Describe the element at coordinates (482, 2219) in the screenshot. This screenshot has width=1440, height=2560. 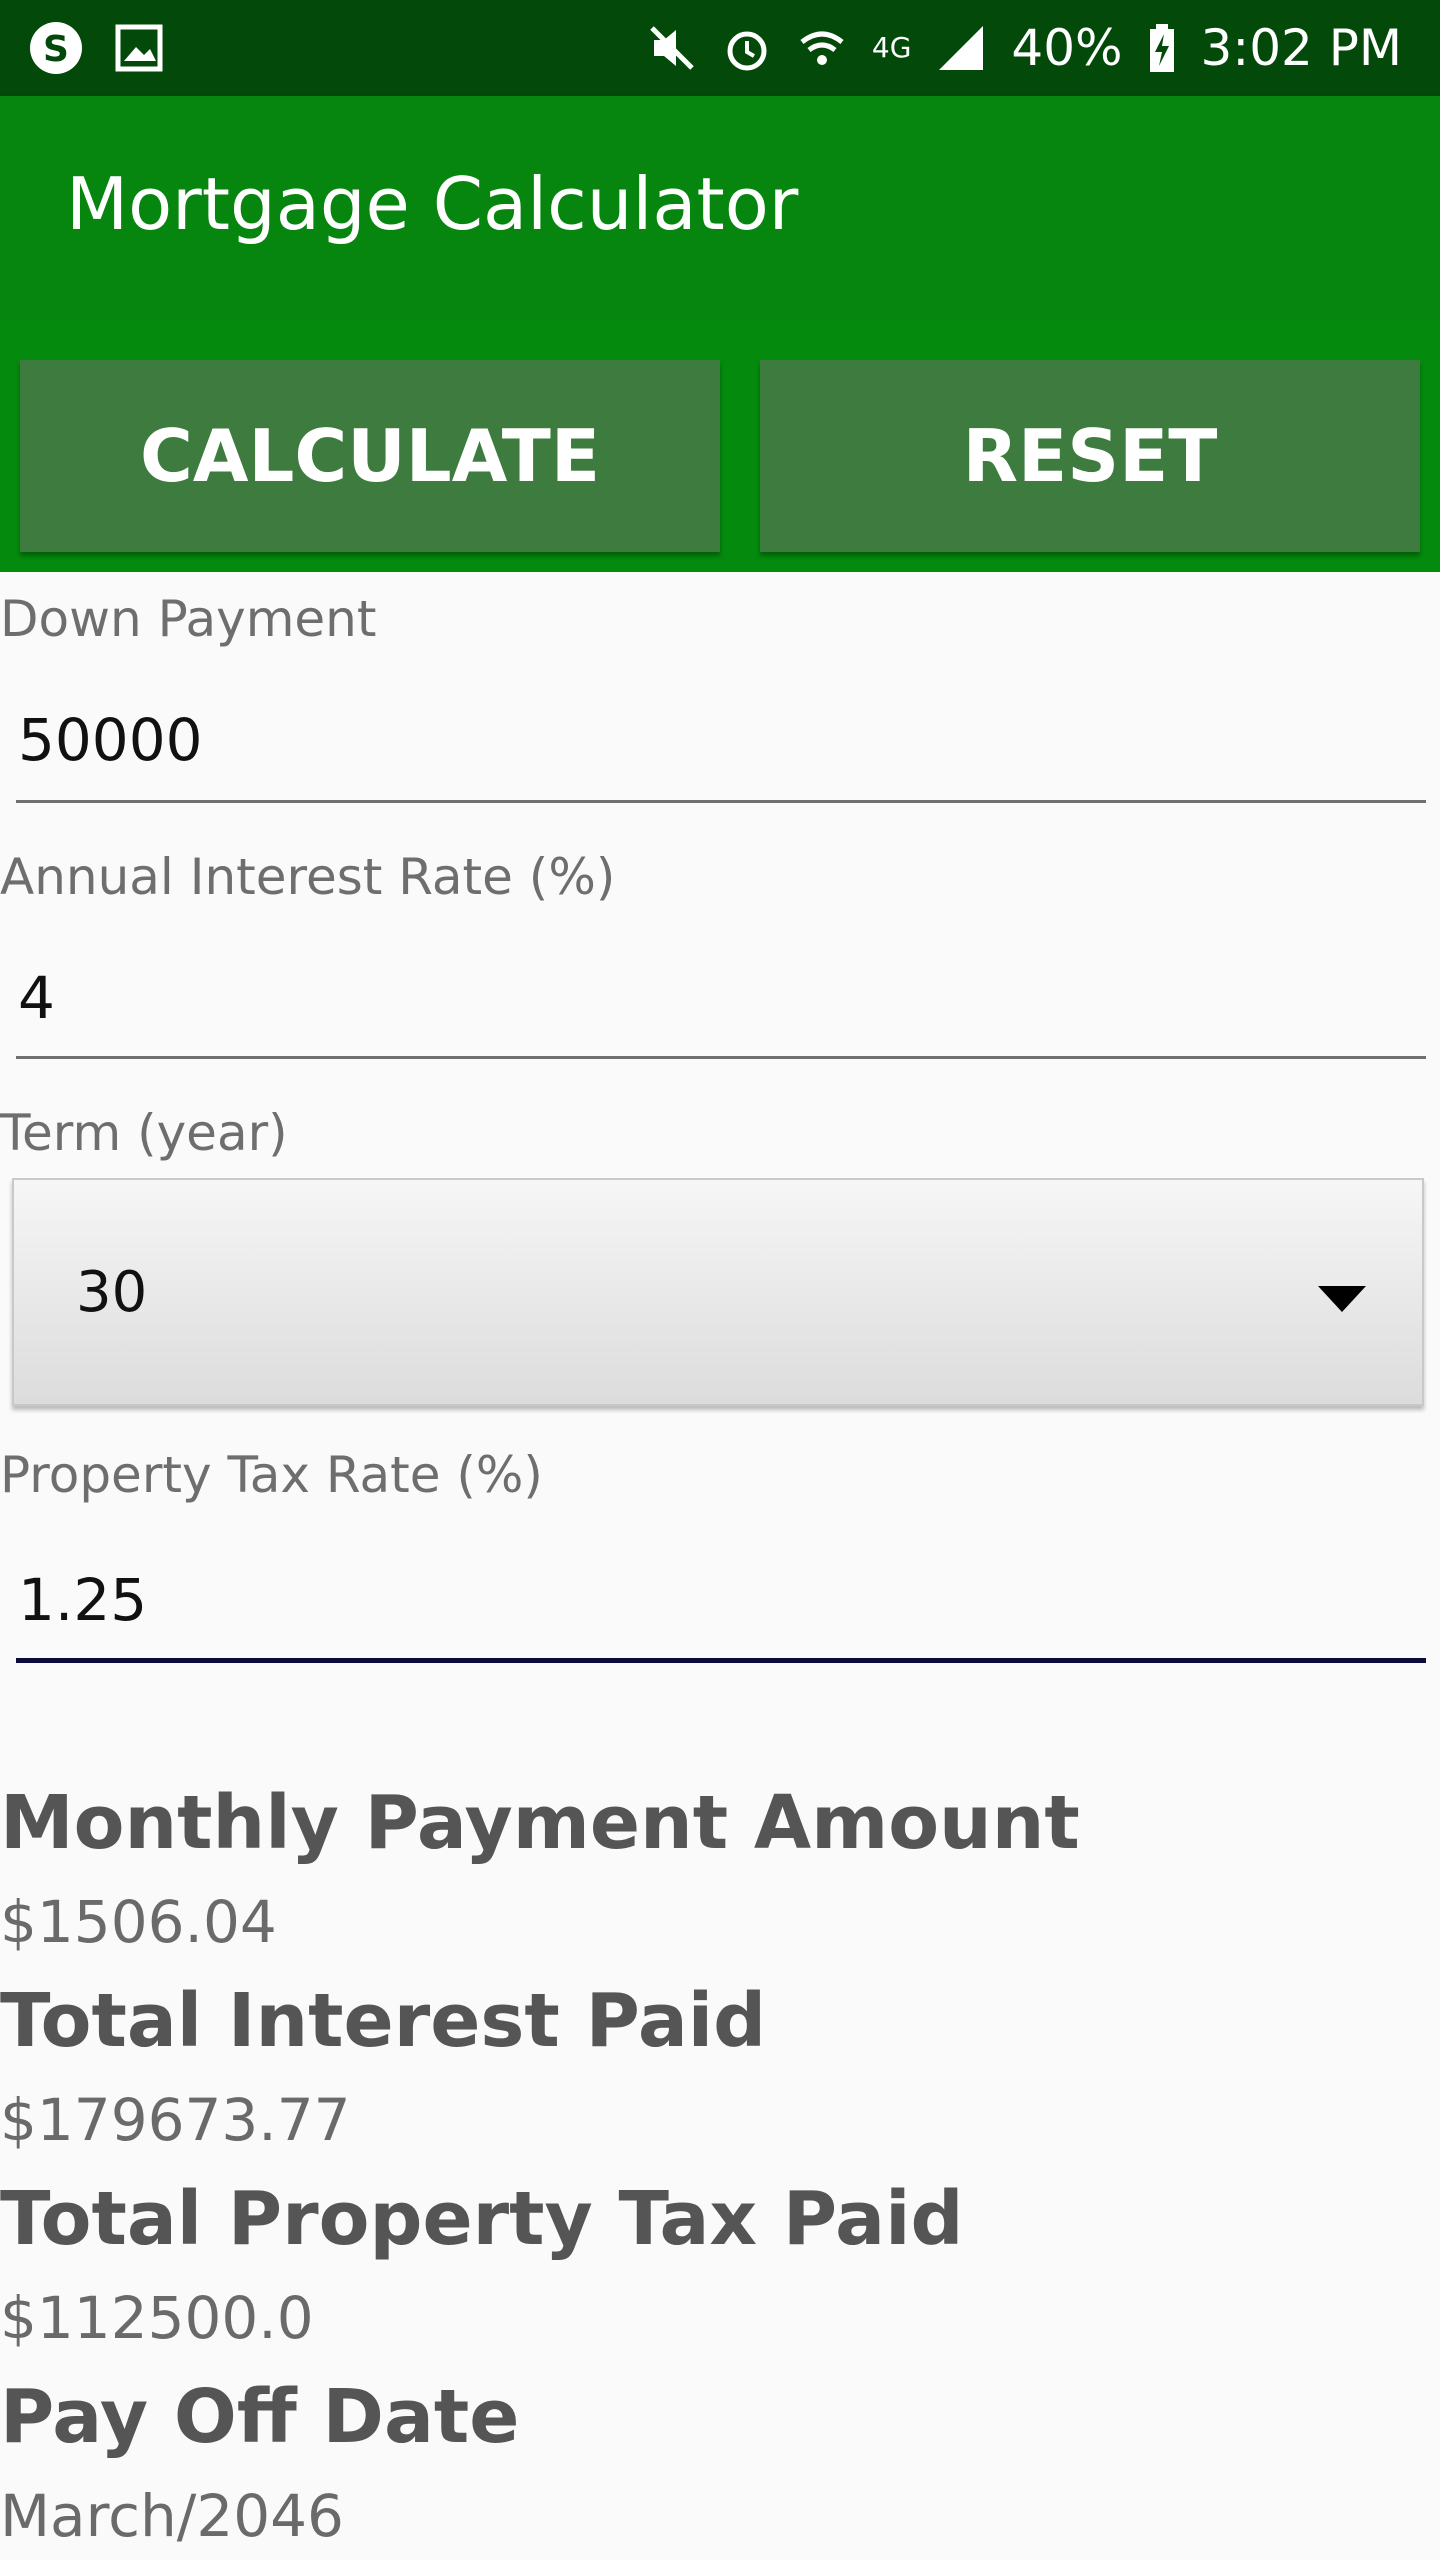
I see `total-property-tax-title: Total Property Tax Paid` at that location.